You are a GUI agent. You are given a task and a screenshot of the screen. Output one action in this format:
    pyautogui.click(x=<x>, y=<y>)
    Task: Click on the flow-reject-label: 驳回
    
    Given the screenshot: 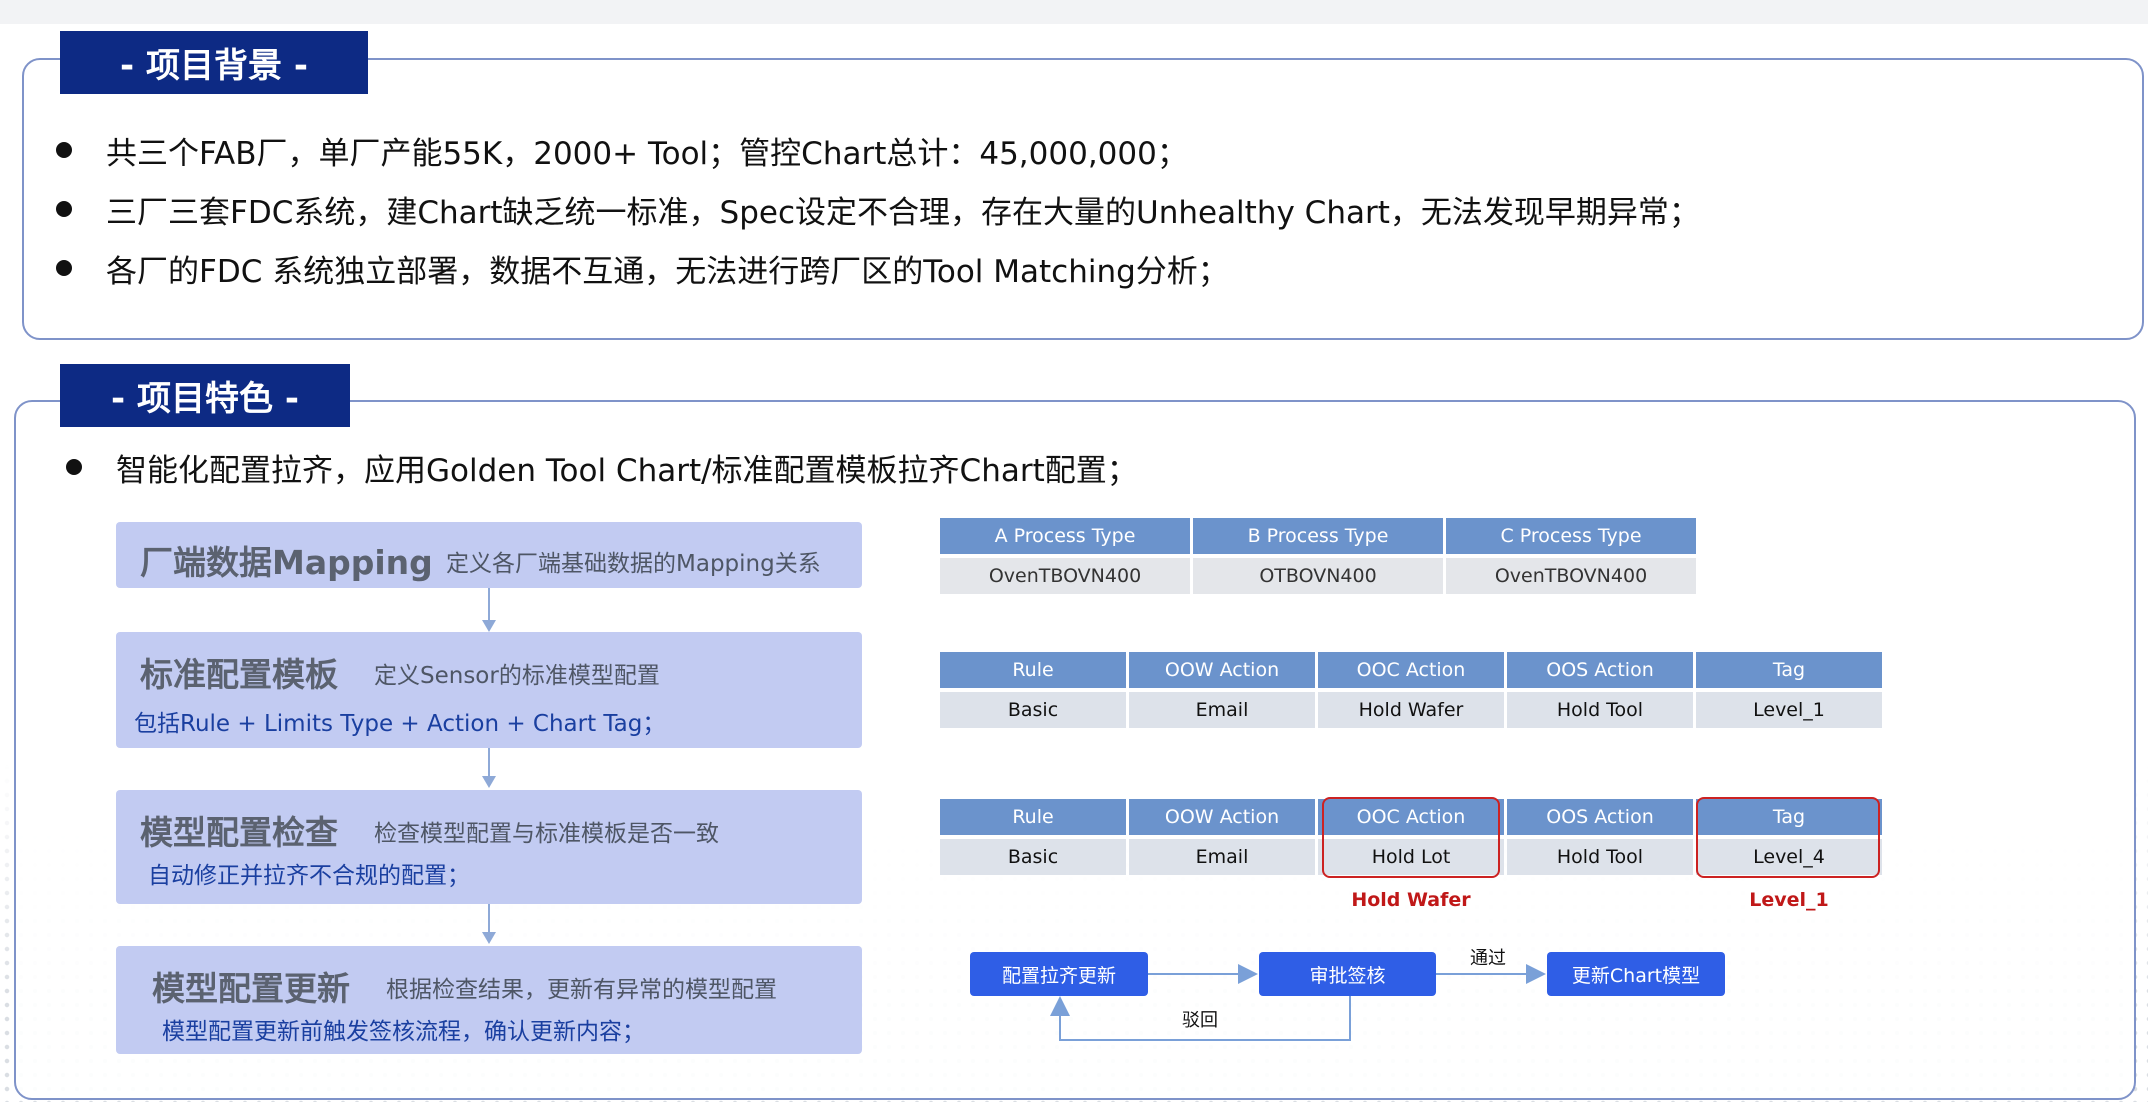 What is the action you would take?
    pyautogui.click(x=1200, y=1020)
    